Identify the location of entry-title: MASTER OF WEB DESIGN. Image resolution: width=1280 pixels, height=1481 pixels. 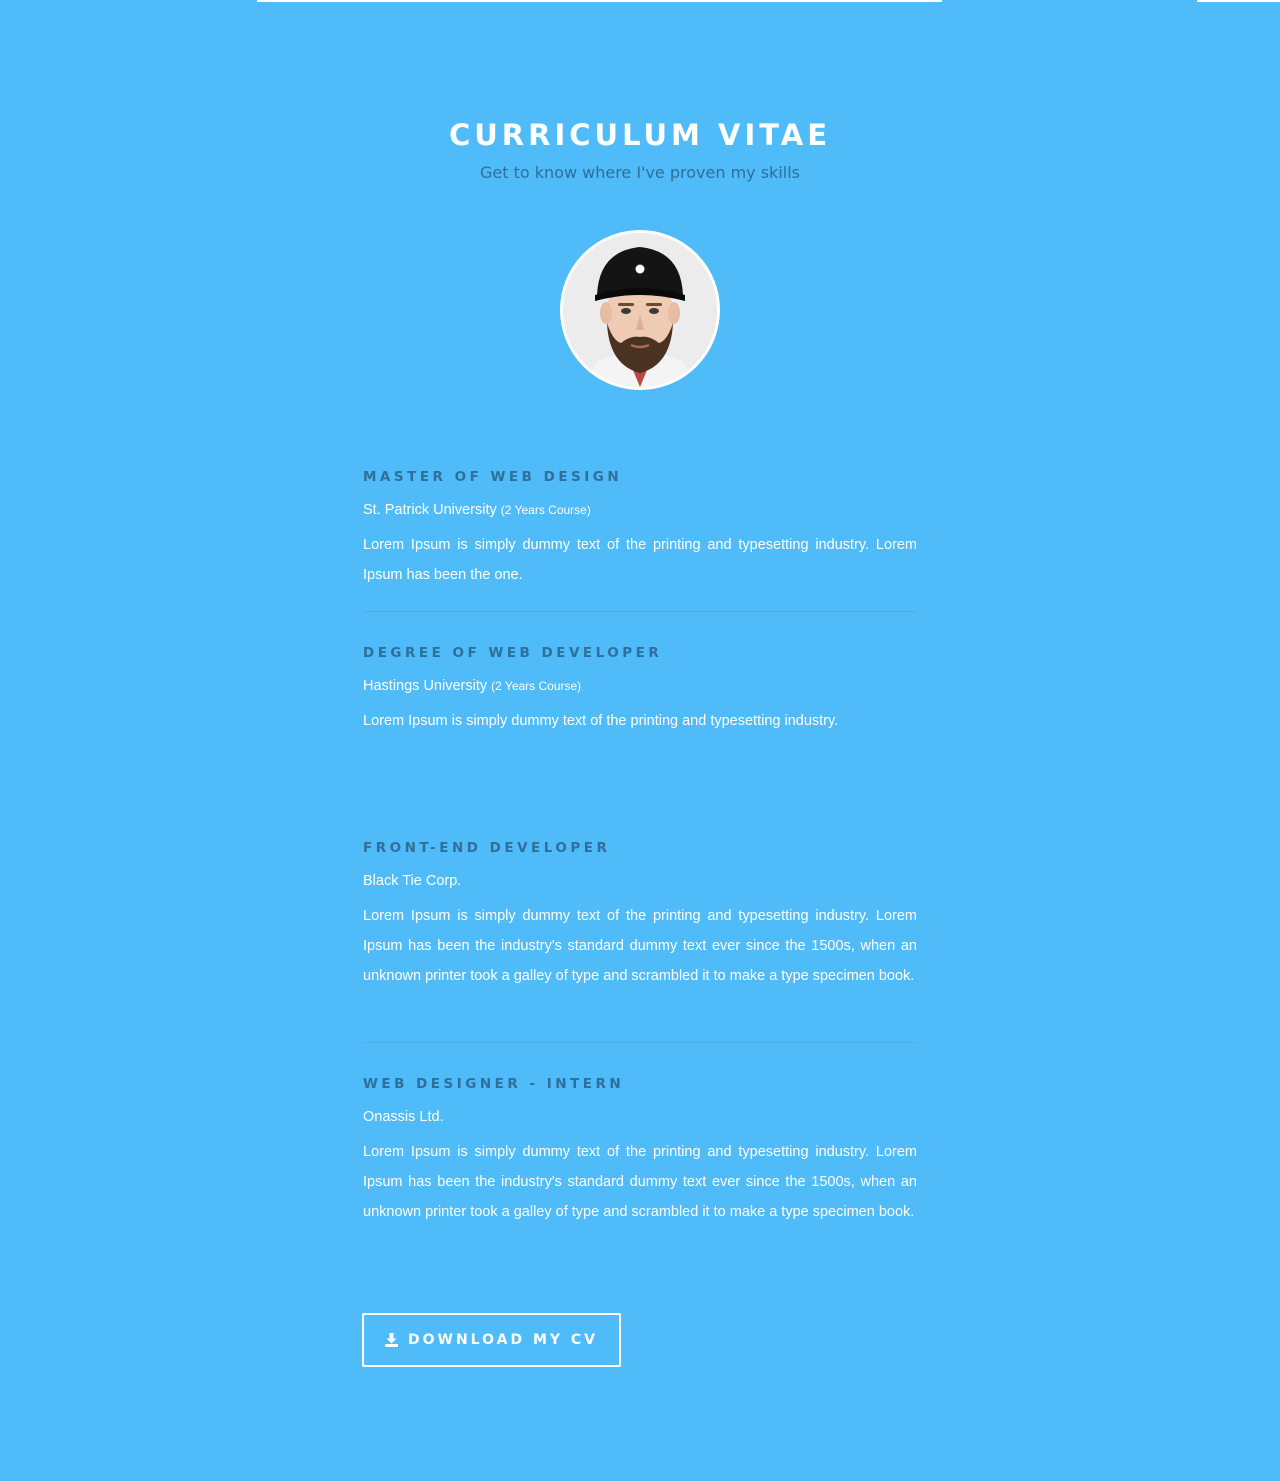
(493, 477).